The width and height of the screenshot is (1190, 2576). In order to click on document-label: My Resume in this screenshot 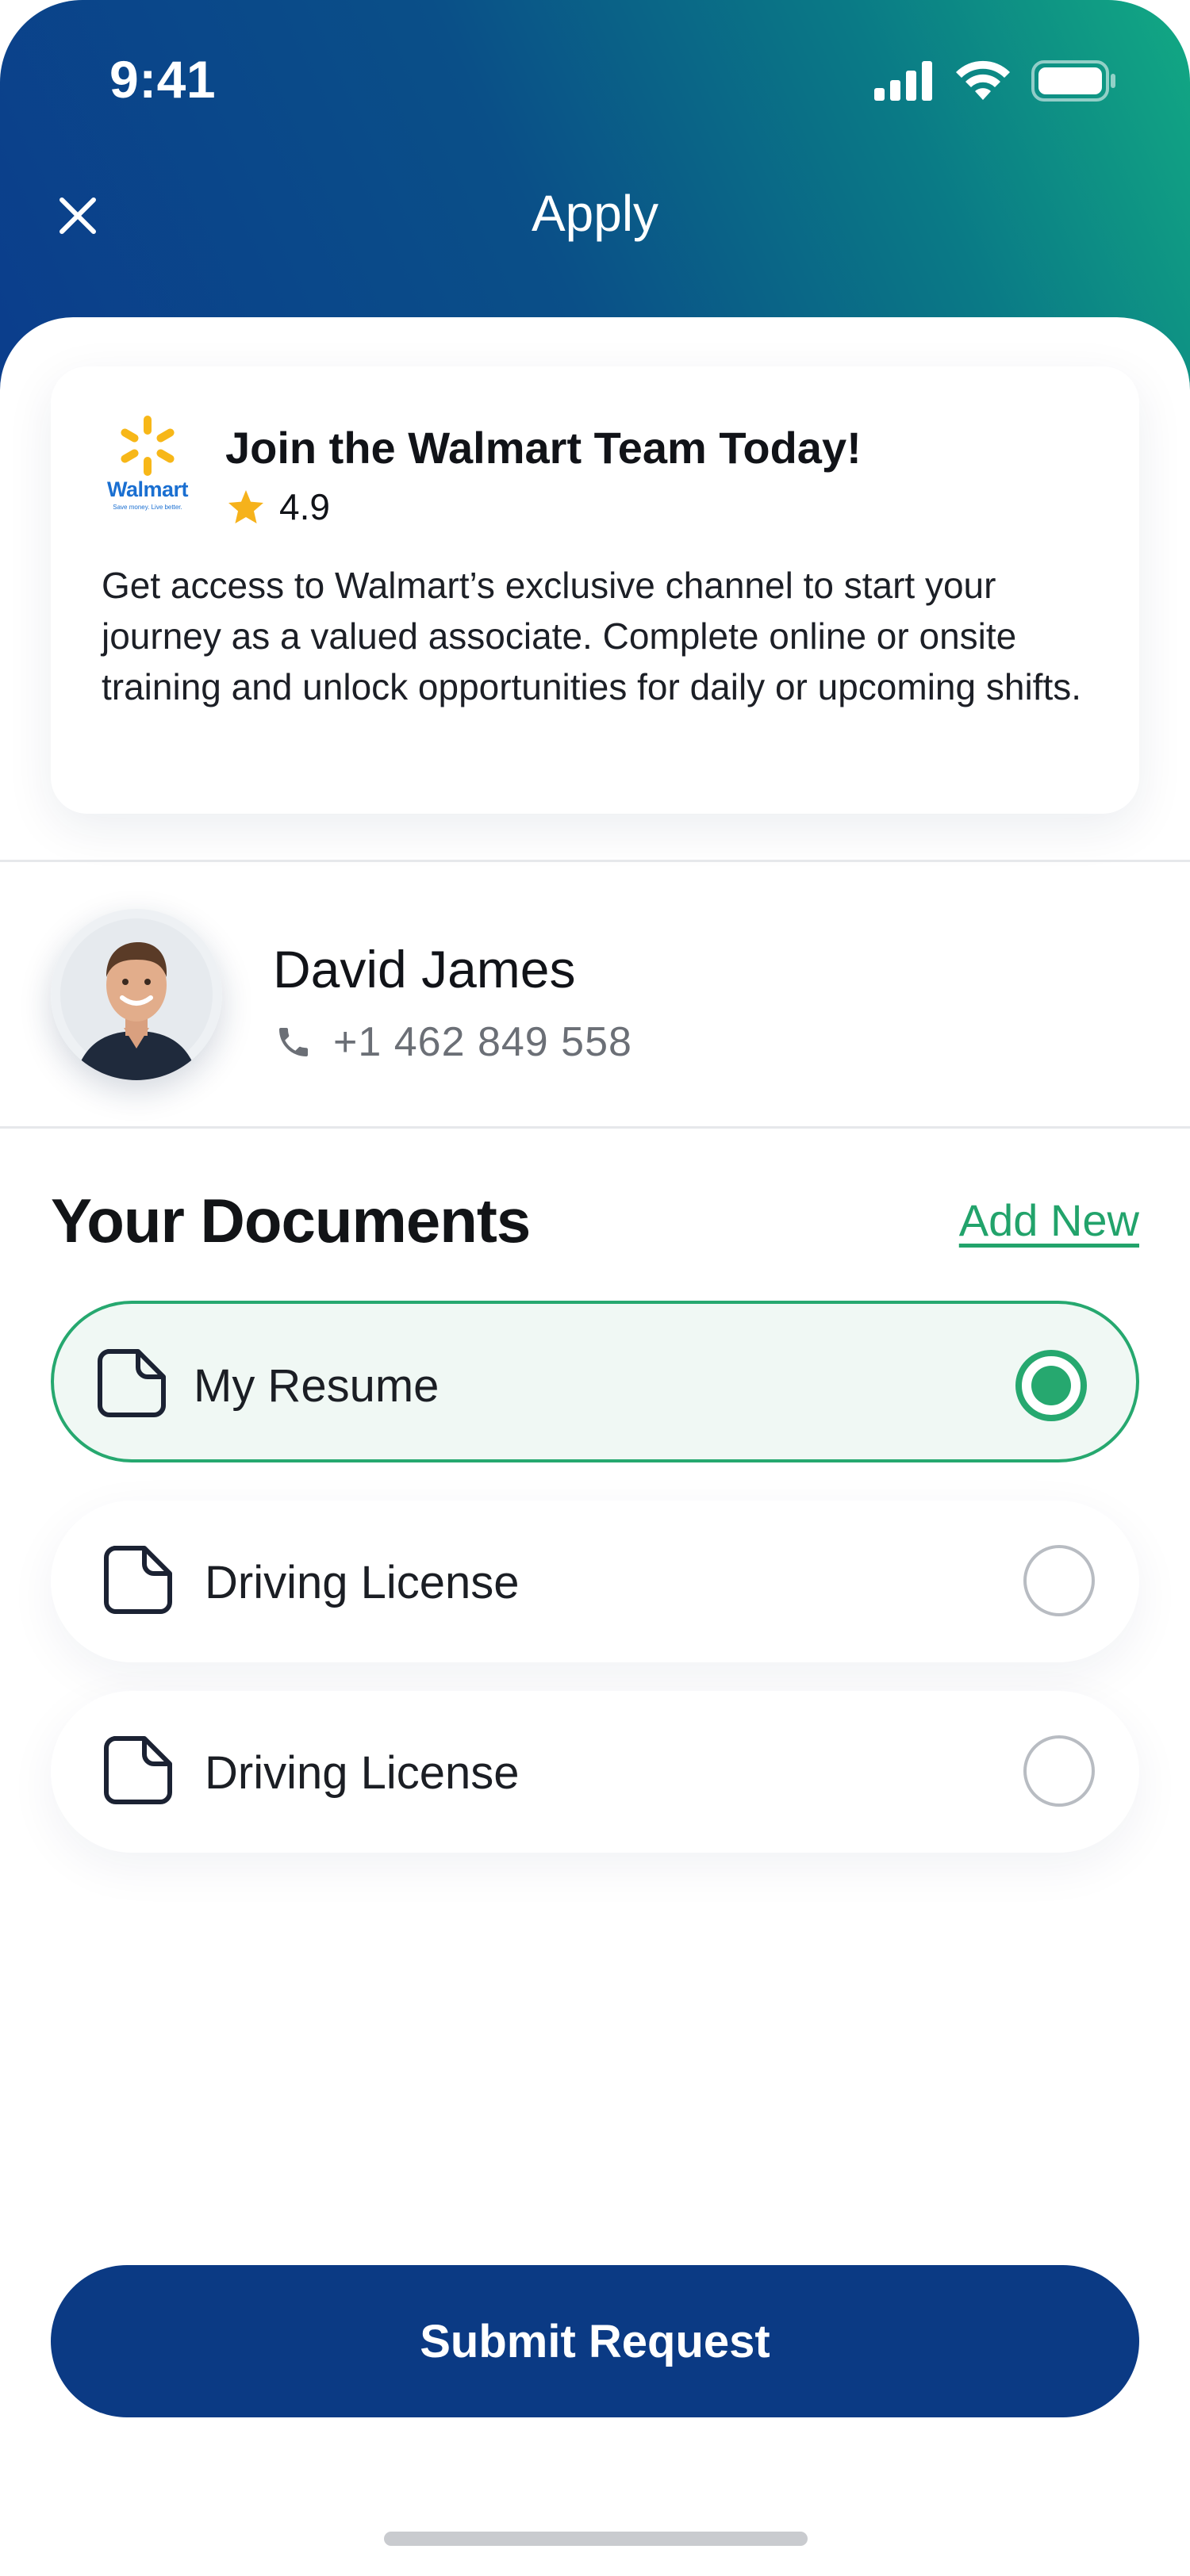, I will do `click(317, 1386)`.